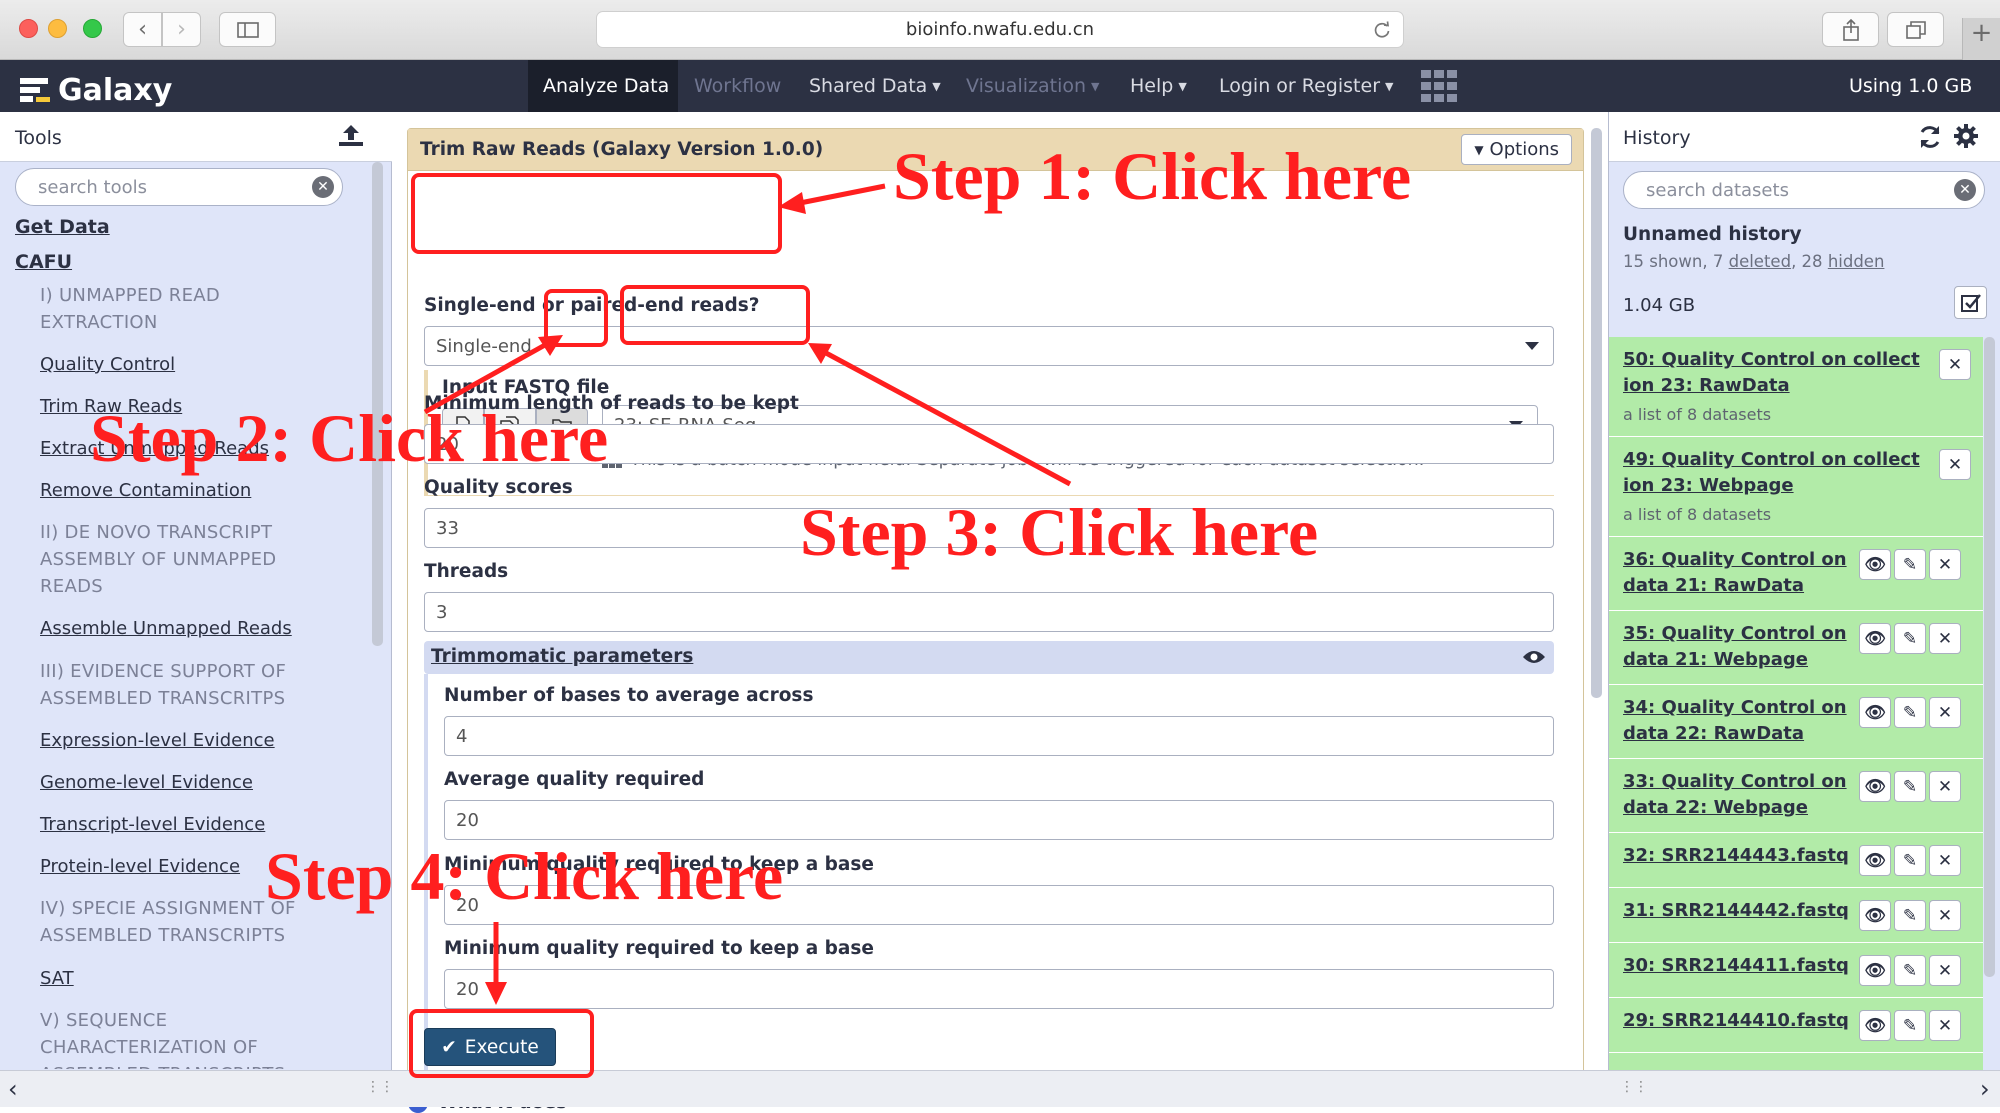  I want to click on history-item-title: 30: SRR2144411.fastq, so click(1736, 966).